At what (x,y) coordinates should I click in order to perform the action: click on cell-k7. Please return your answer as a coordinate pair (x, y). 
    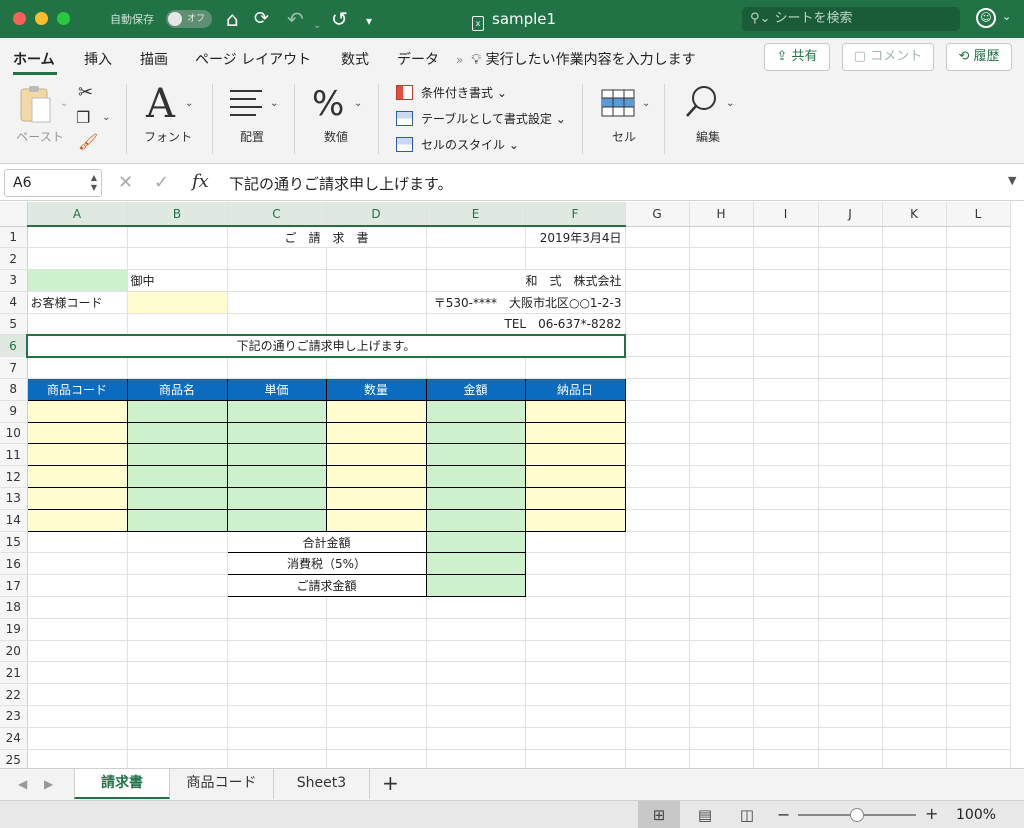
    Looking at the image, I should click on (914, 368).